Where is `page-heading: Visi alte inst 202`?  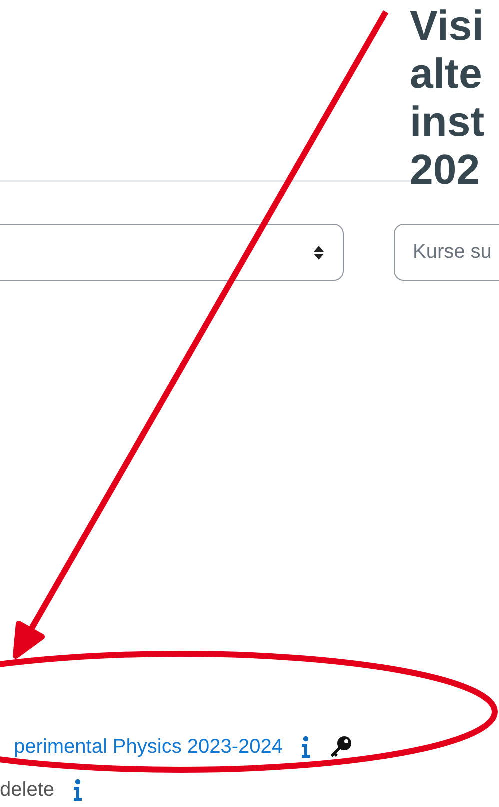 page-heading: Visi alte inst 202 is located at coordinates (447, 98).